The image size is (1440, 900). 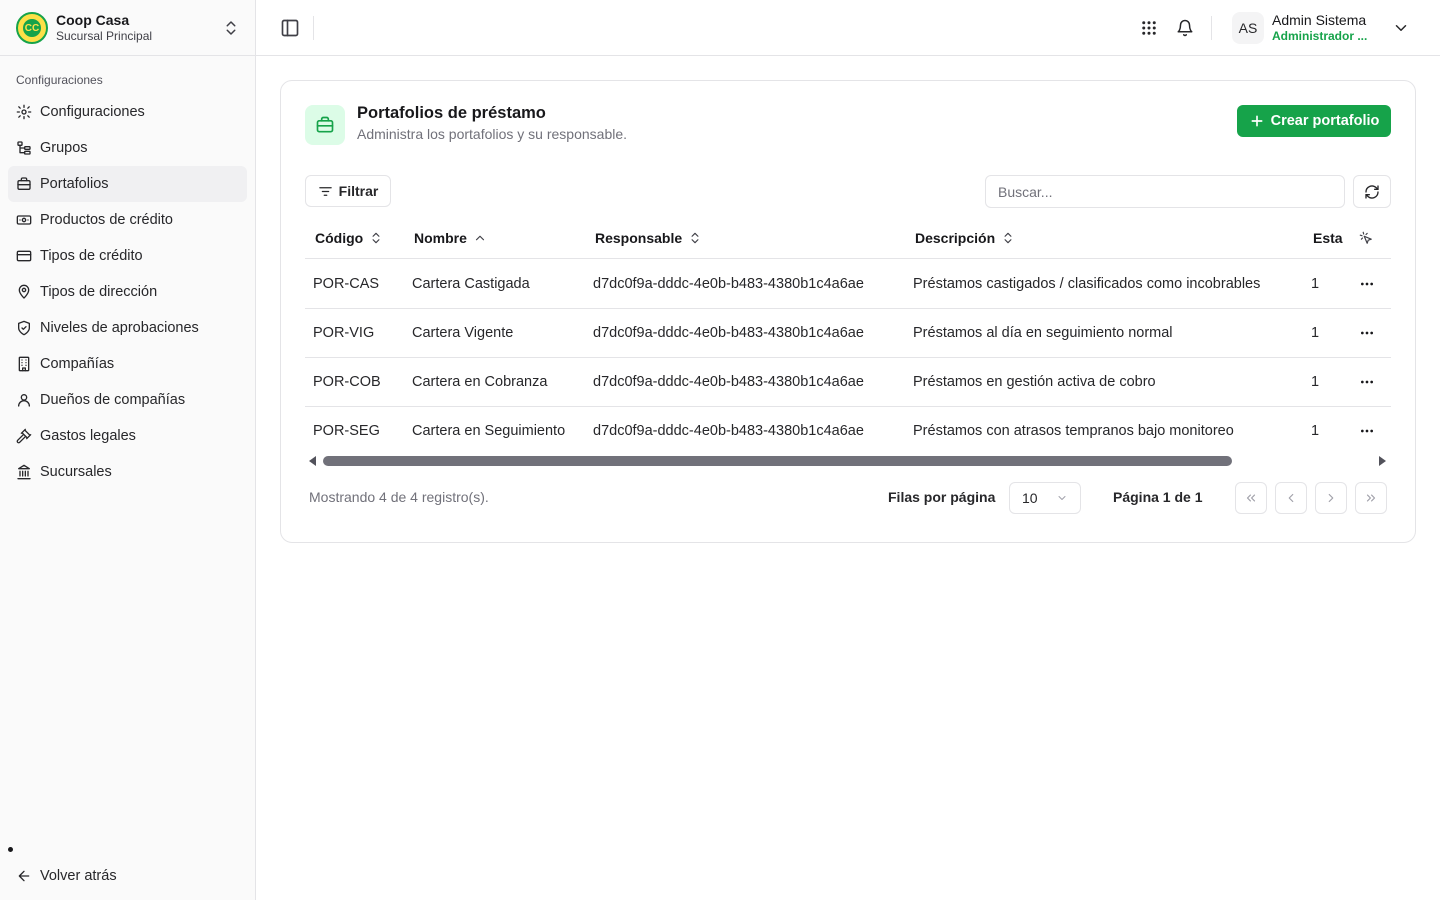 What do you see at coordinates (231, 28) in the screenshot?
I see `chevrons-up-down-icon` at bounding box center [231, 28].